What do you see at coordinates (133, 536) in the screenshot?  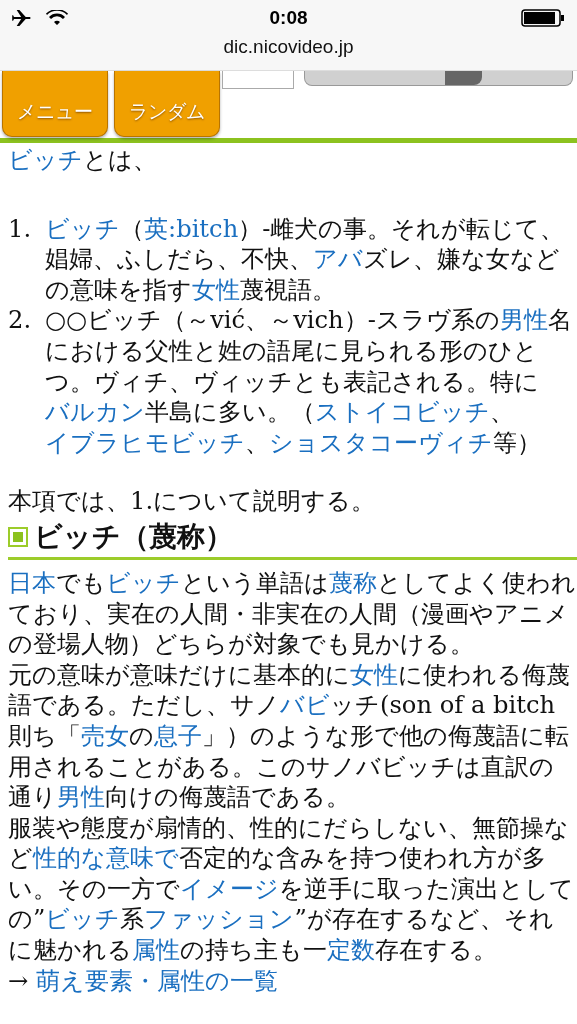 I see `section-heading: ビッチ（蔑称）` at bounding box center [133, 536].